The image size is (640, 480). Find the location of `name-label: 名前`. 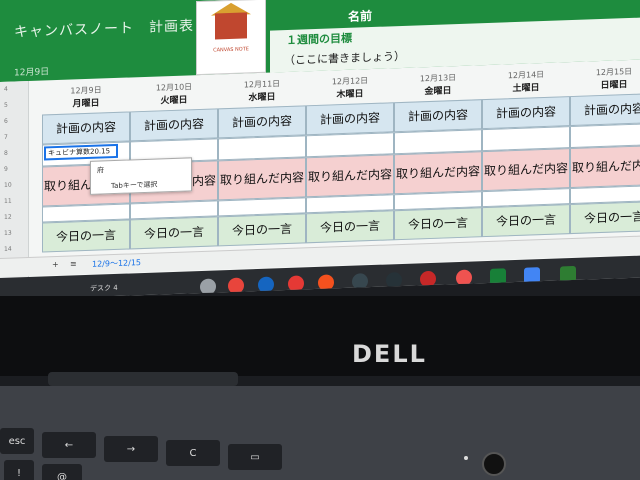

name-label: 名前 is located at coordinates (360, 16).